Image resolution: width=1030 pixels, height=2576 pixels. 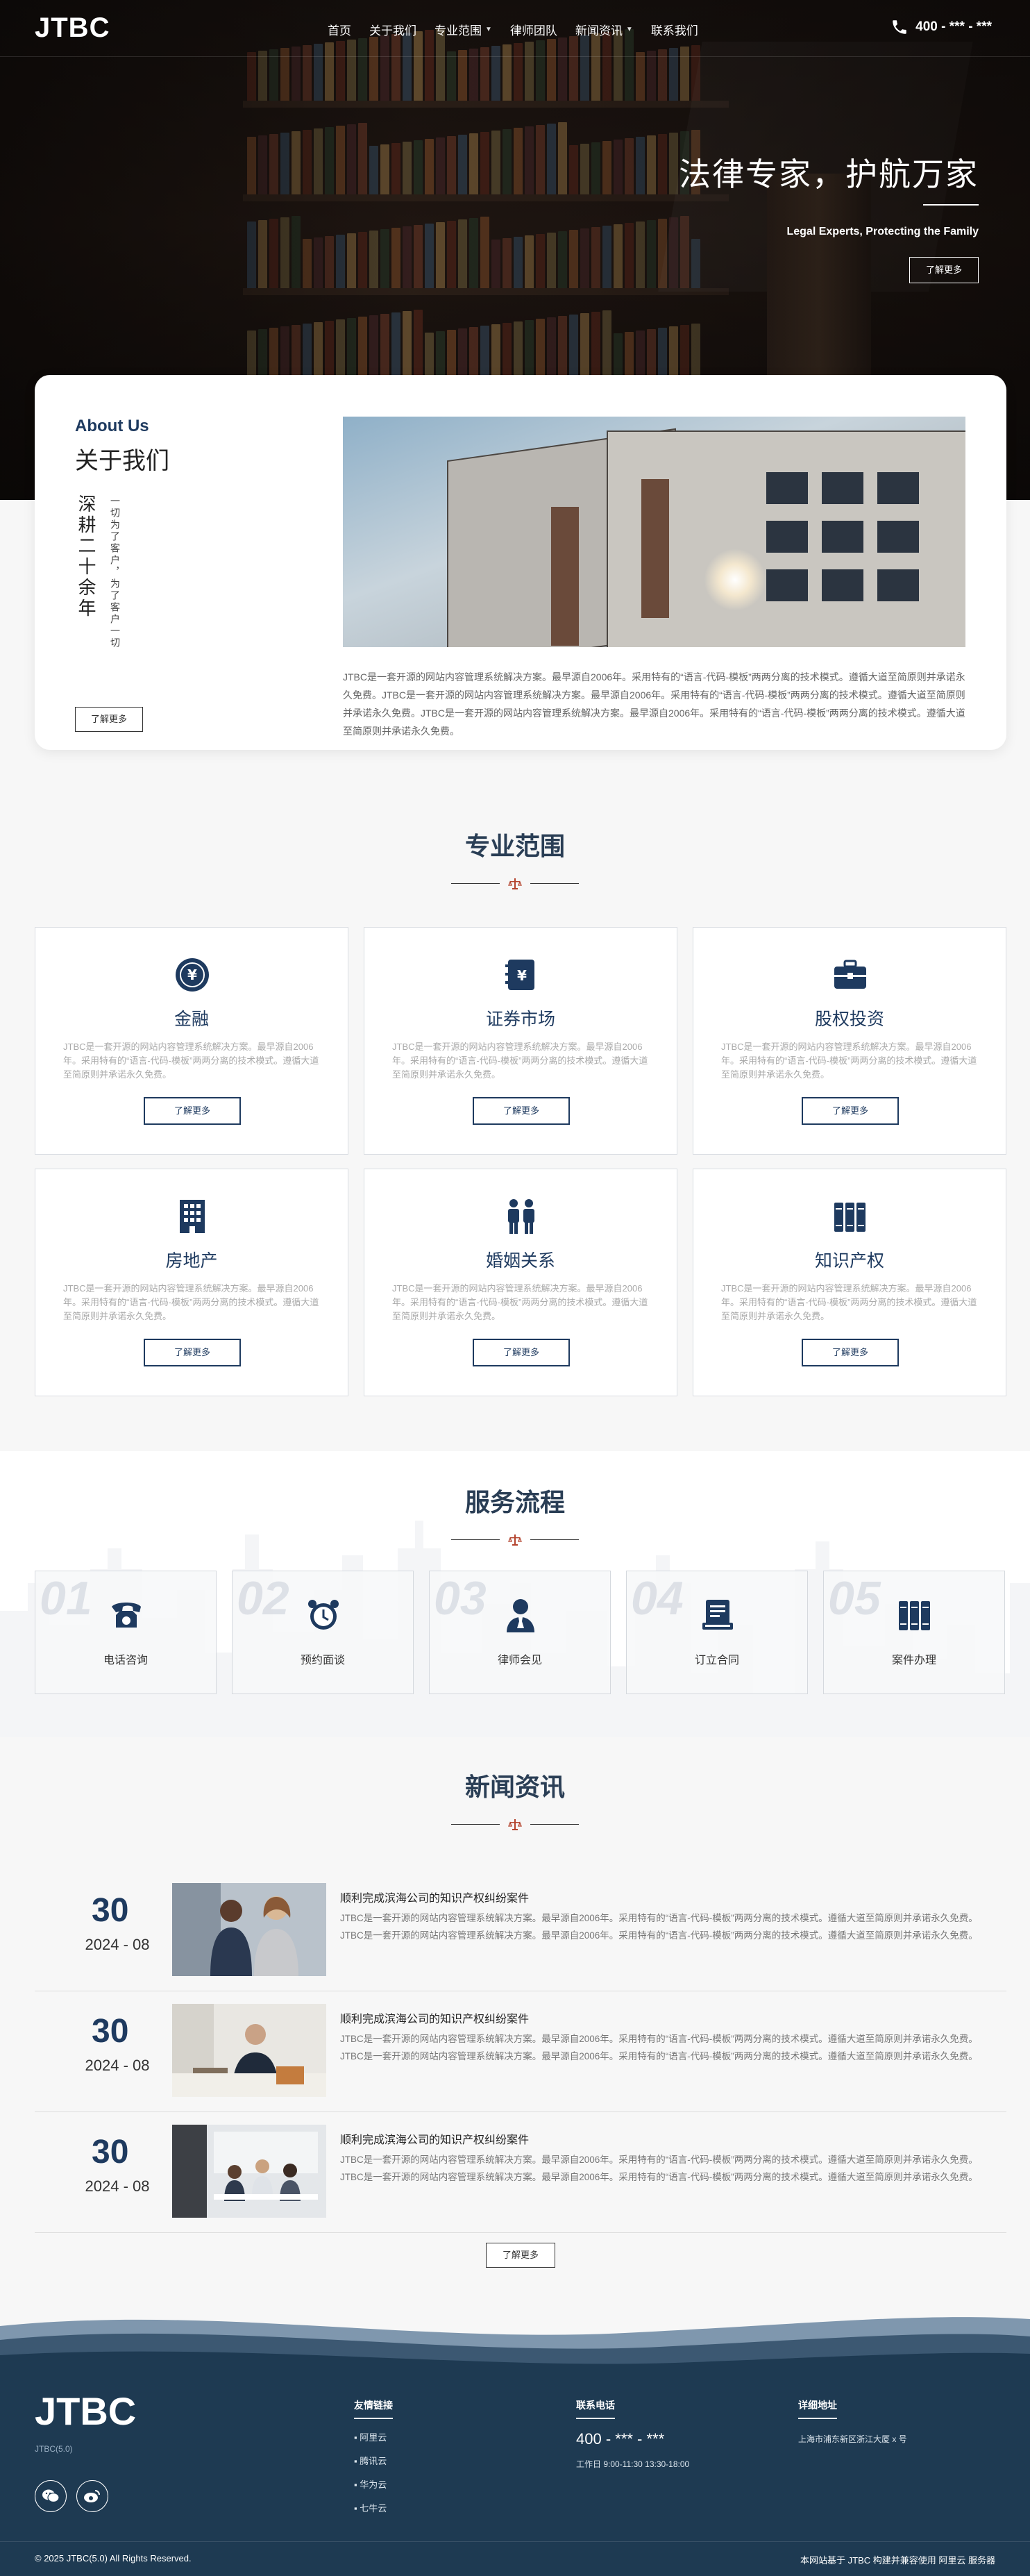 I want to click on practice-card-title: 婚姻关系, so click(x=520, y=1261).